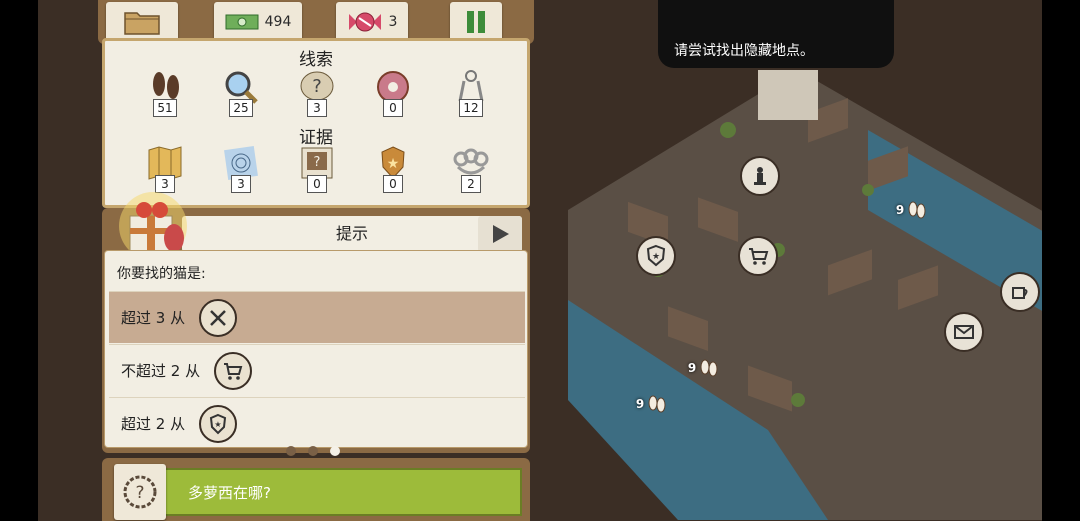 This screenshot has width=1080, height=521. I want to click on candy-count: 3, so click(393, 22).